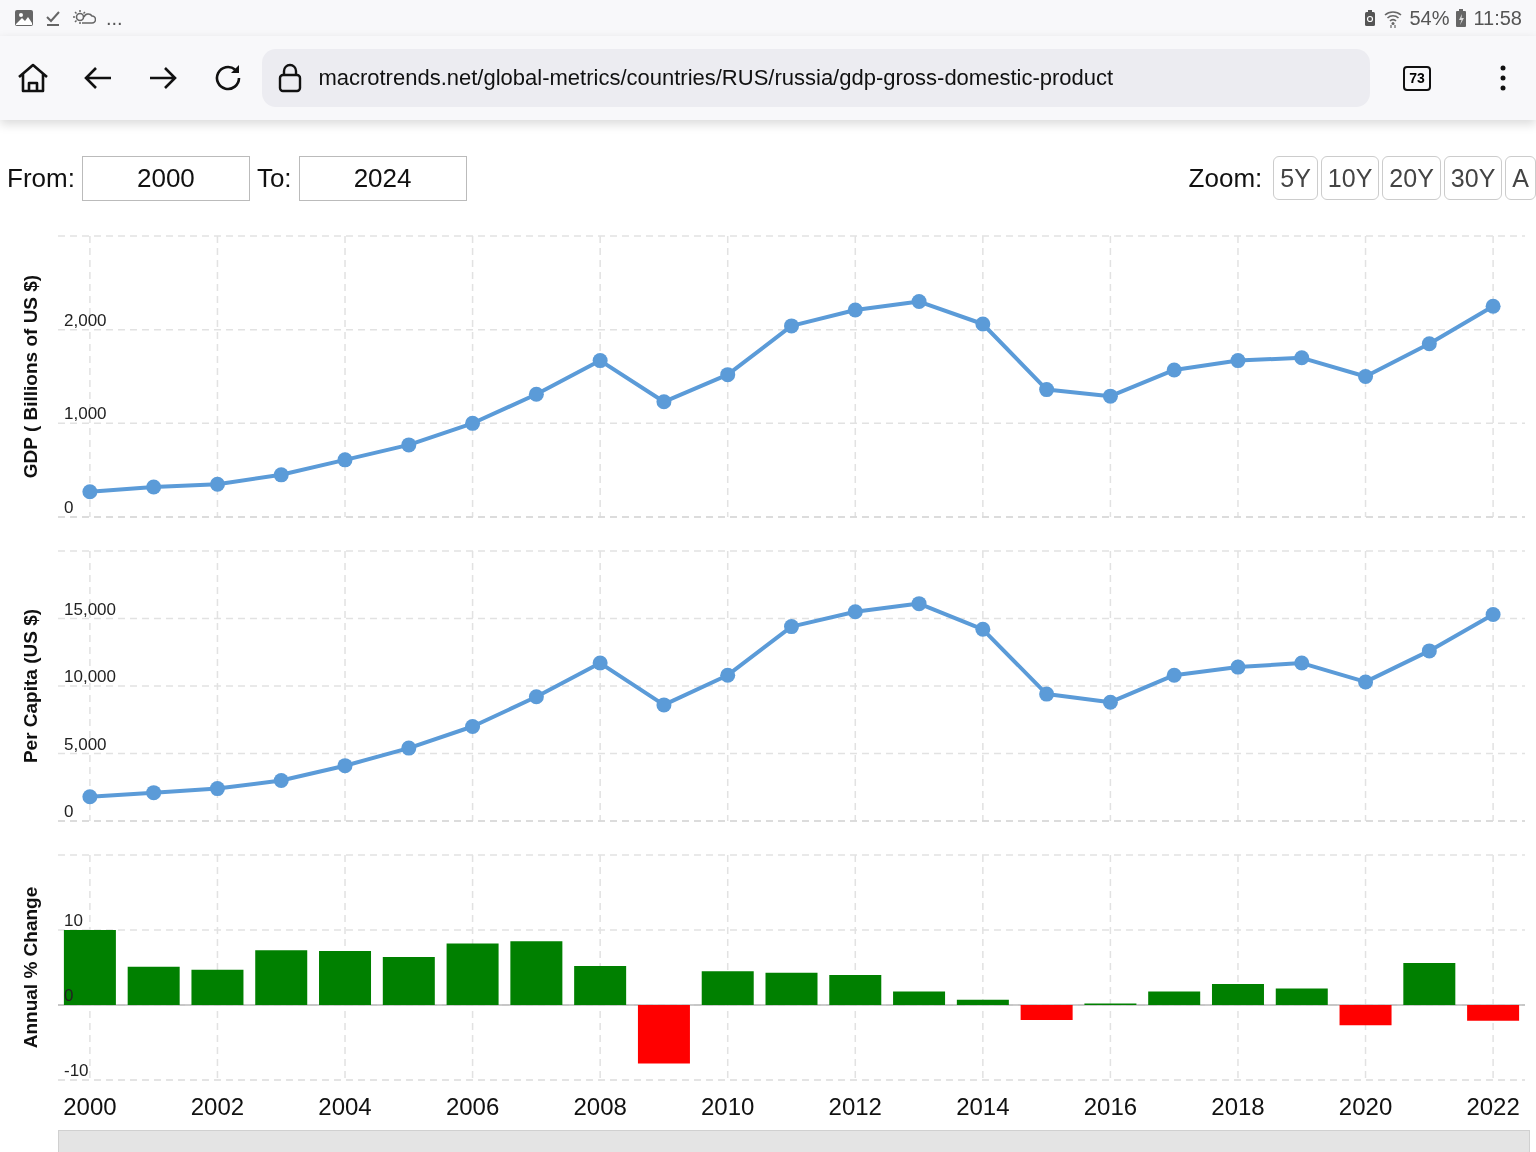  What do you see at coordinates (1295, 178) in the screenshot?
I see `zoom-button: 5Y` at bounding box center [1295, 178].